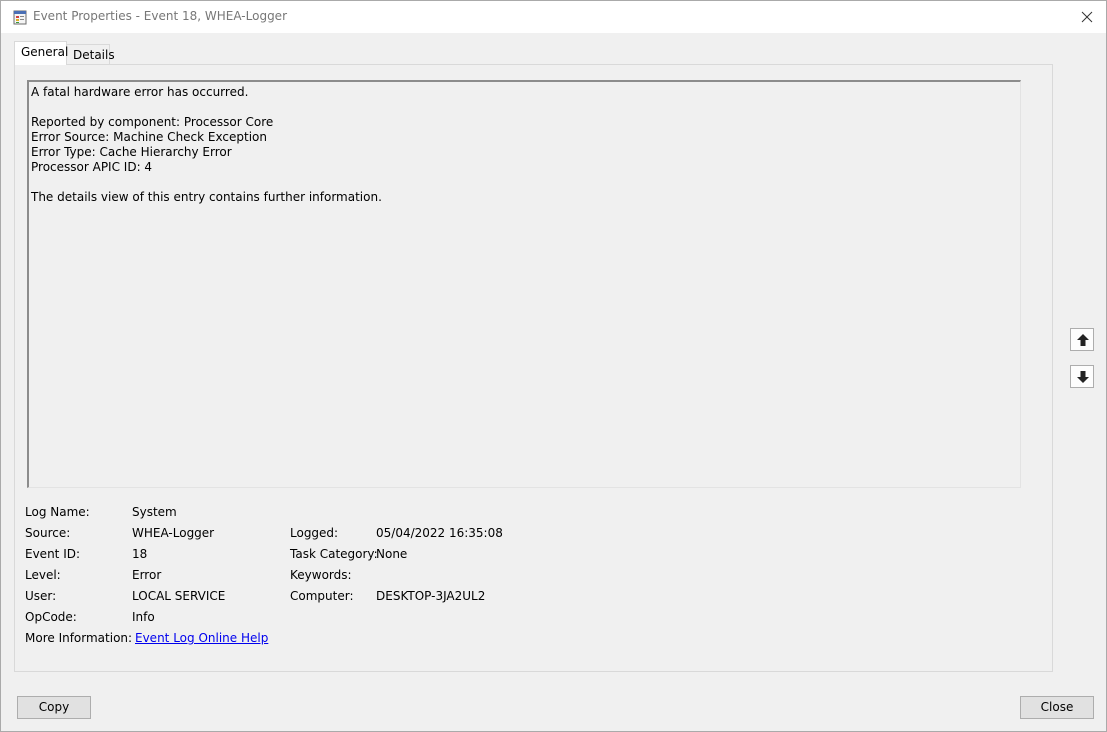 The image size is (1107, 732). I want to click on user-value: LOCAL SERVICE, so click(179, 596).